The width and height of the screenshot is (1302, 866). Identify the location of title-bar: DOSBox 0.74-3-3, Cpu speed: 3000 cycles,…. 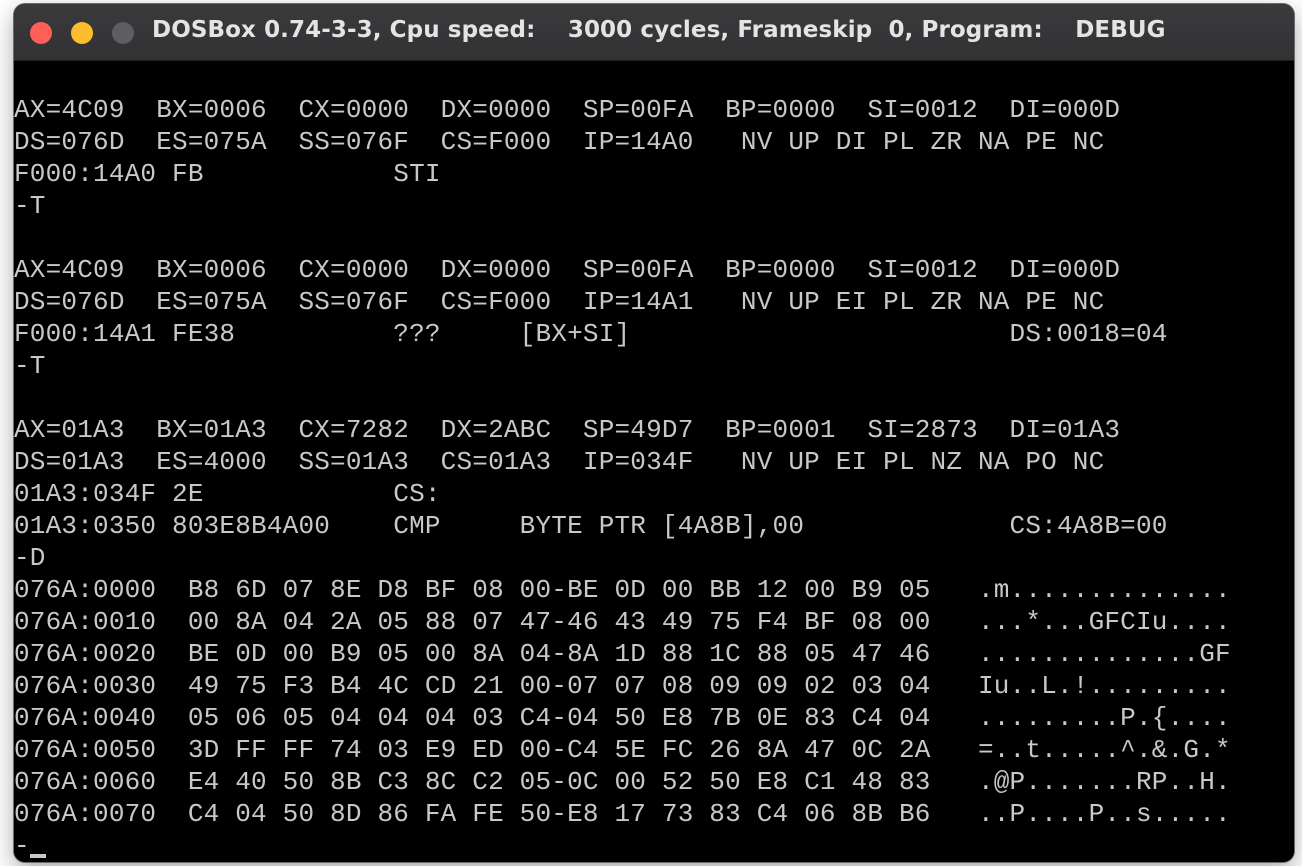
(654, 32).